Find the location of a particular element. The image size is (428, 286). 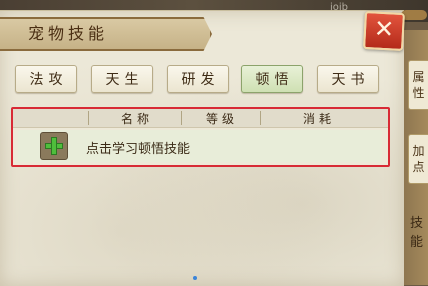

tab-tiansheng: 天生 is located at coordinates (122, 79).